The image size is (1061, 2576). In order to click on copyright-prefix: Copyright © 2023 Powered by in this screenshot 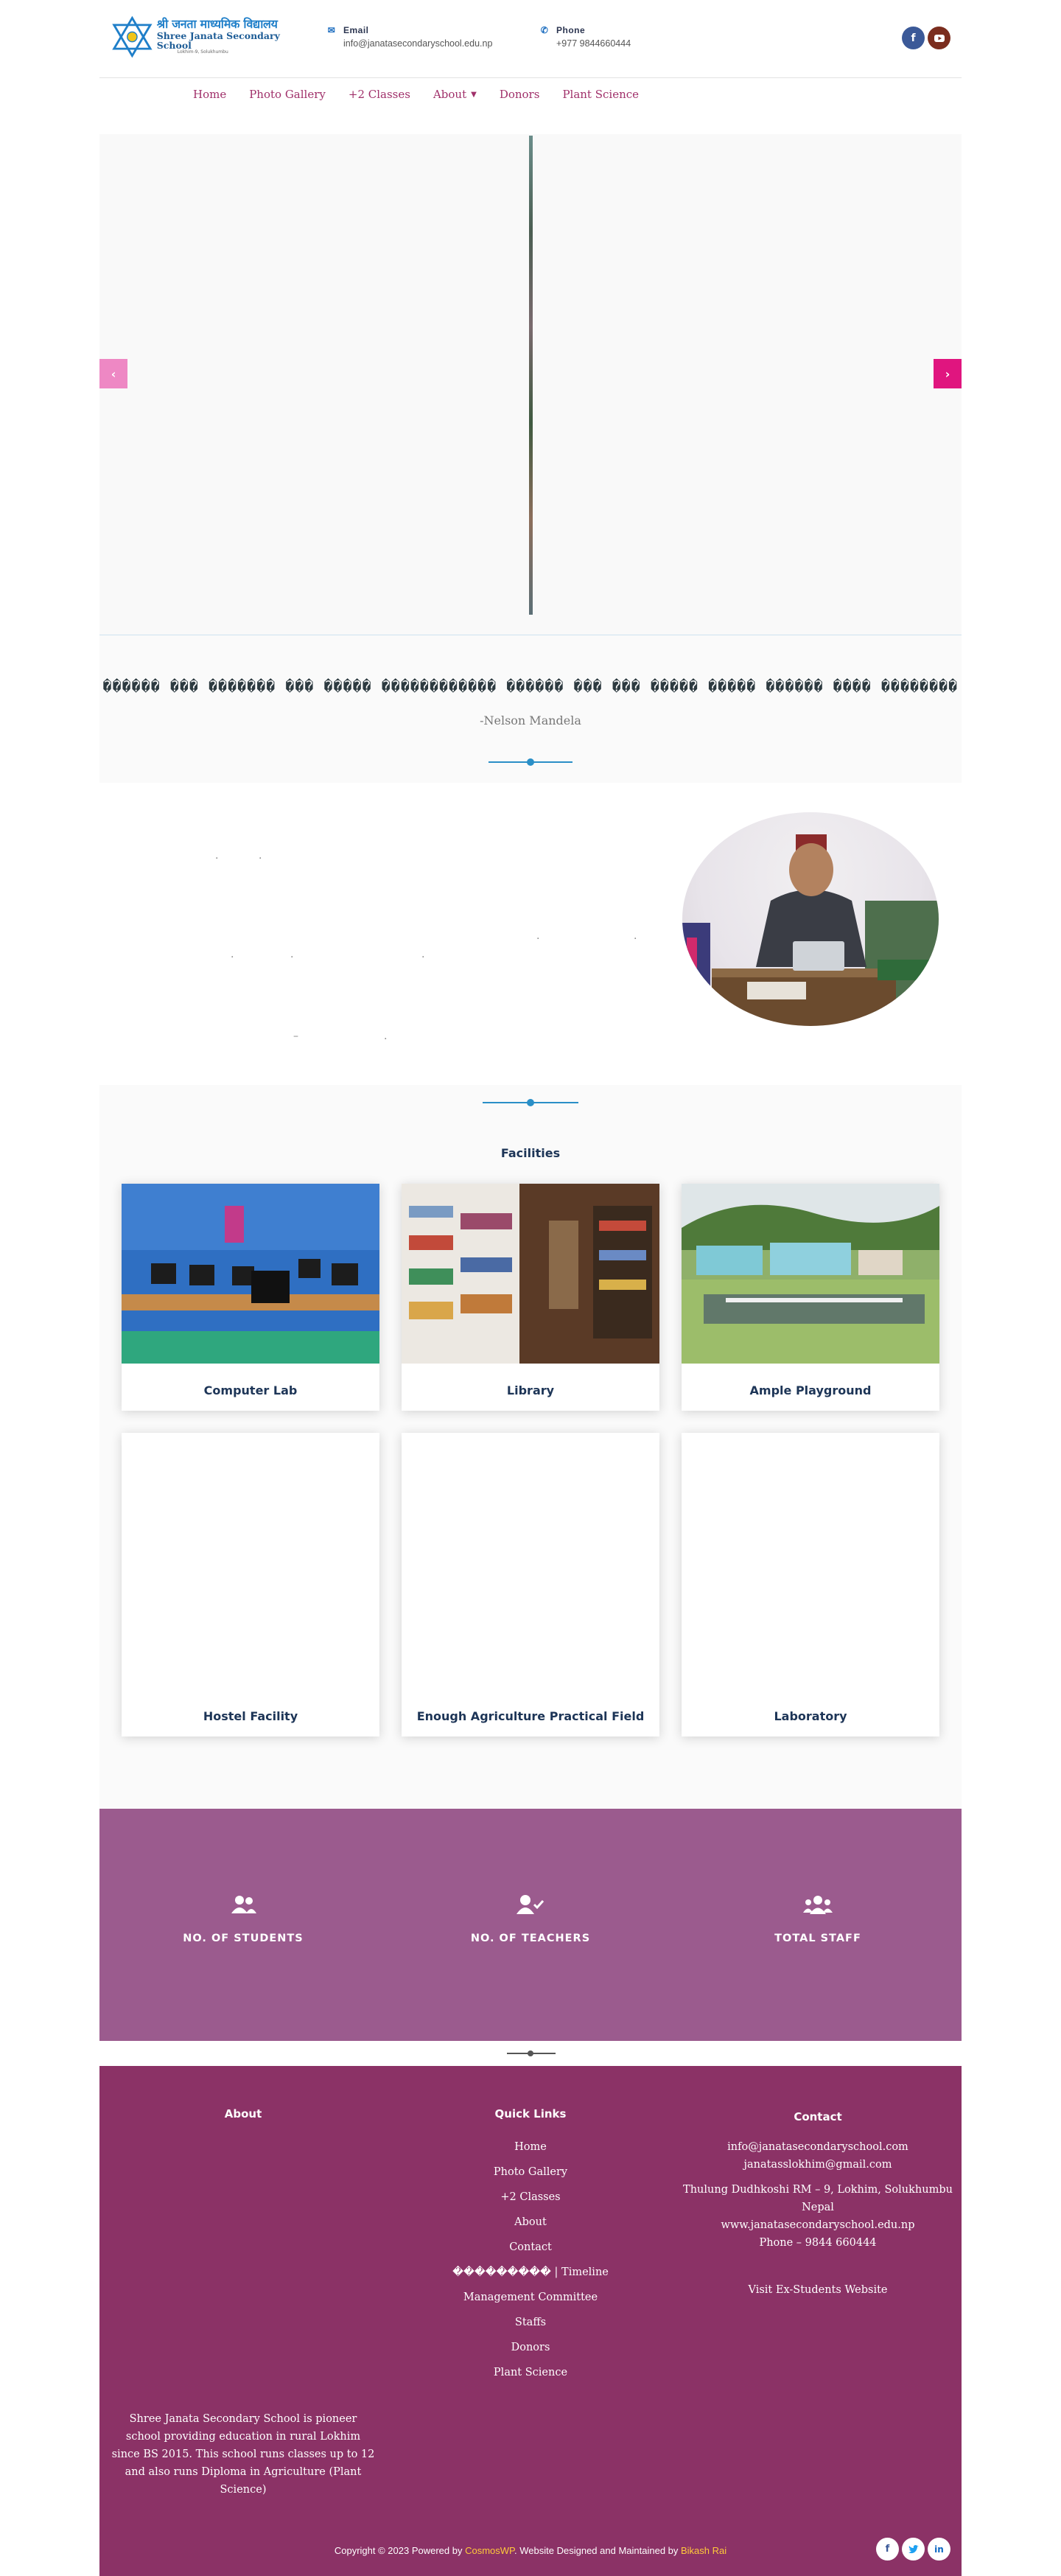, I will do `click(400, 2550)`.